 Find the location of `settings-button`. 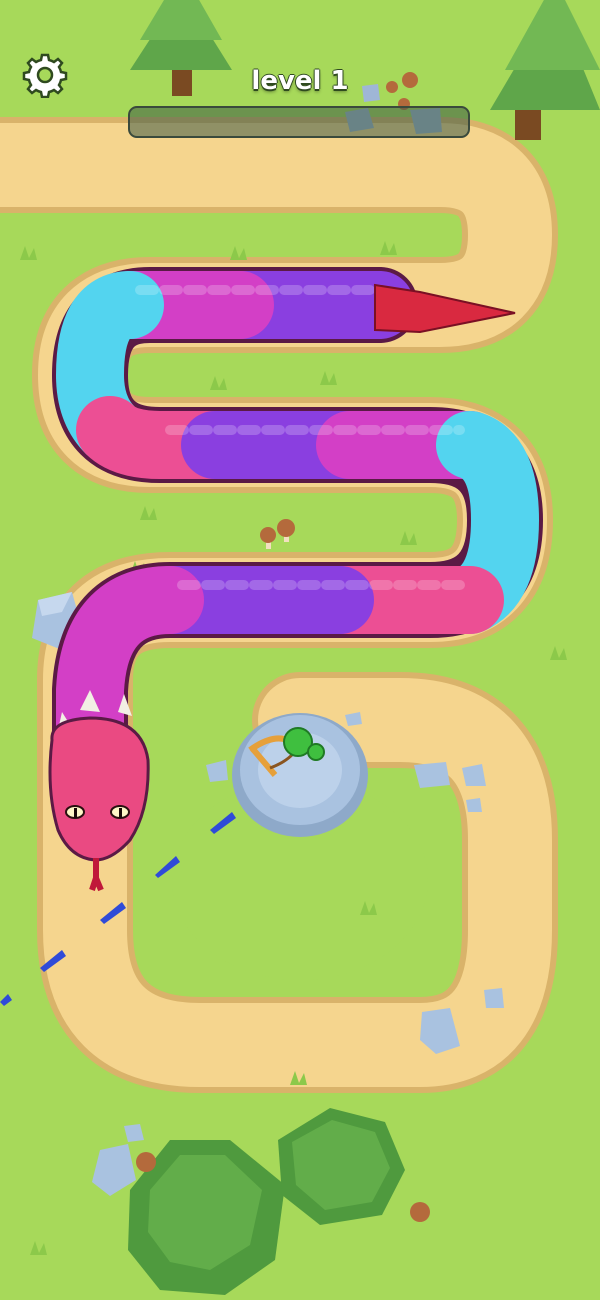

settings-button is located at coordinates (45, 75).